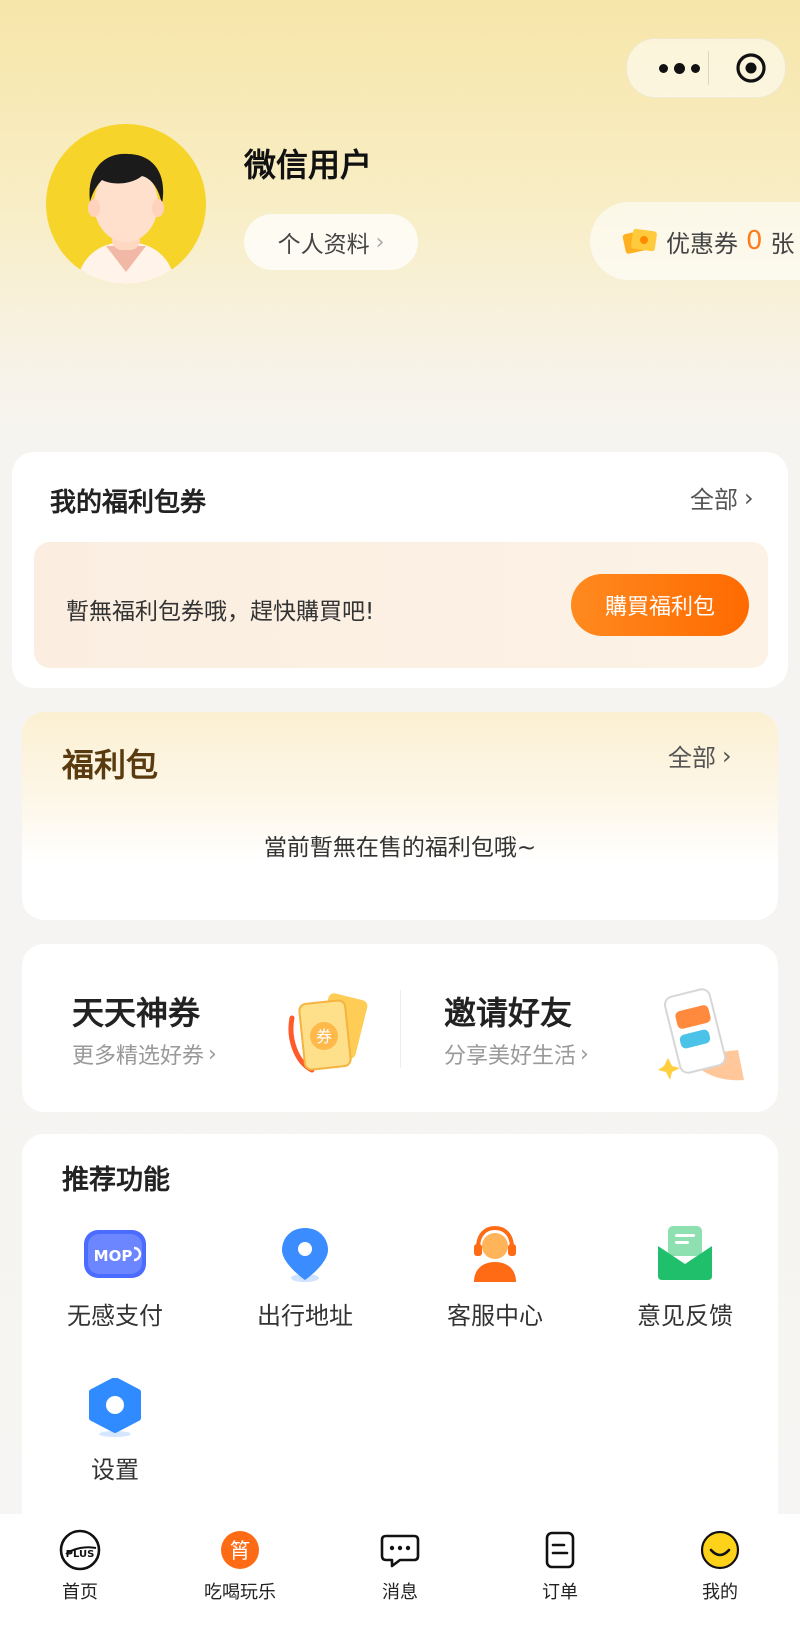  I want to click on feature-label: 设置, so click(115, 1470).